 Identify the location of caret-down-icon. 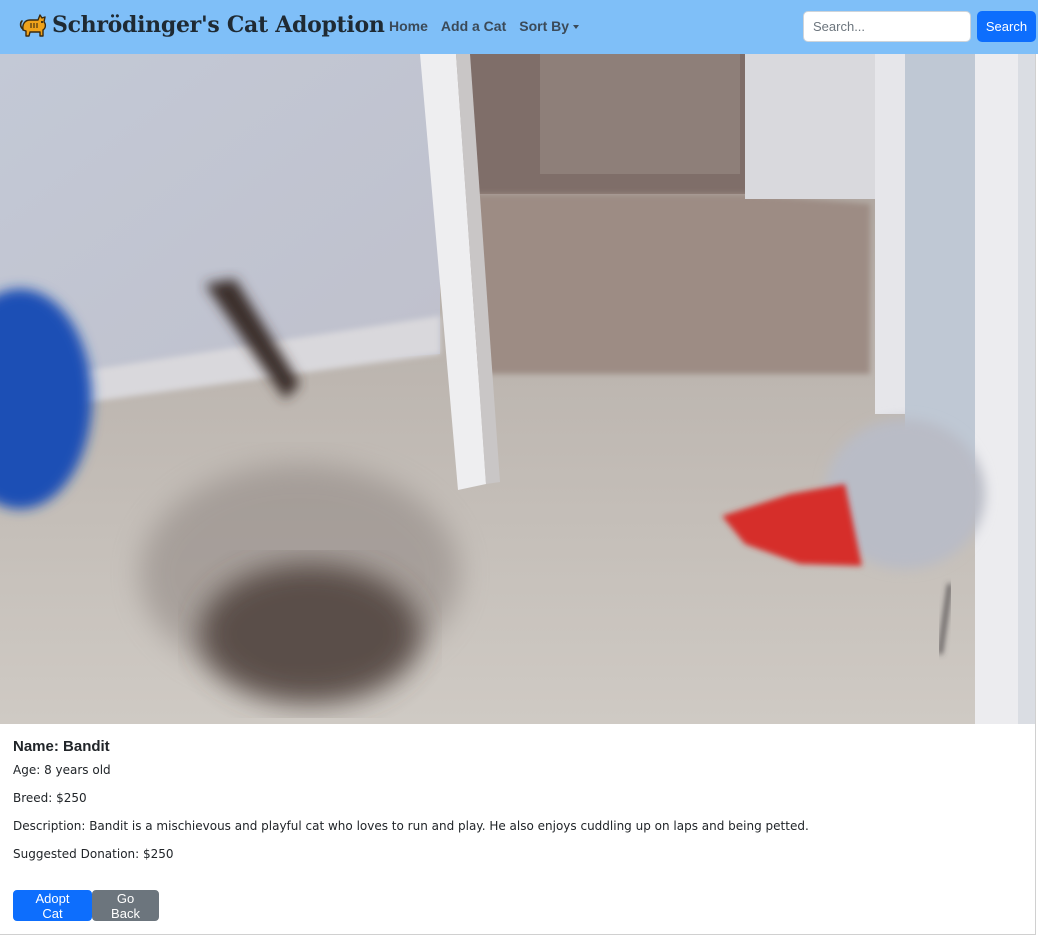
(576, 26).